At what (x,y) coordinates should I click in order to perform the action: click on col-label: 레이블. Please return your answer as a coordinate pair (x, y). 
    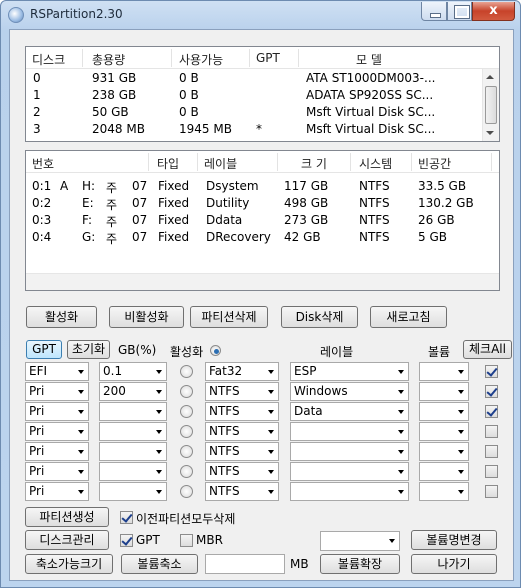
    Looking at the image, I should click on (220, 163).